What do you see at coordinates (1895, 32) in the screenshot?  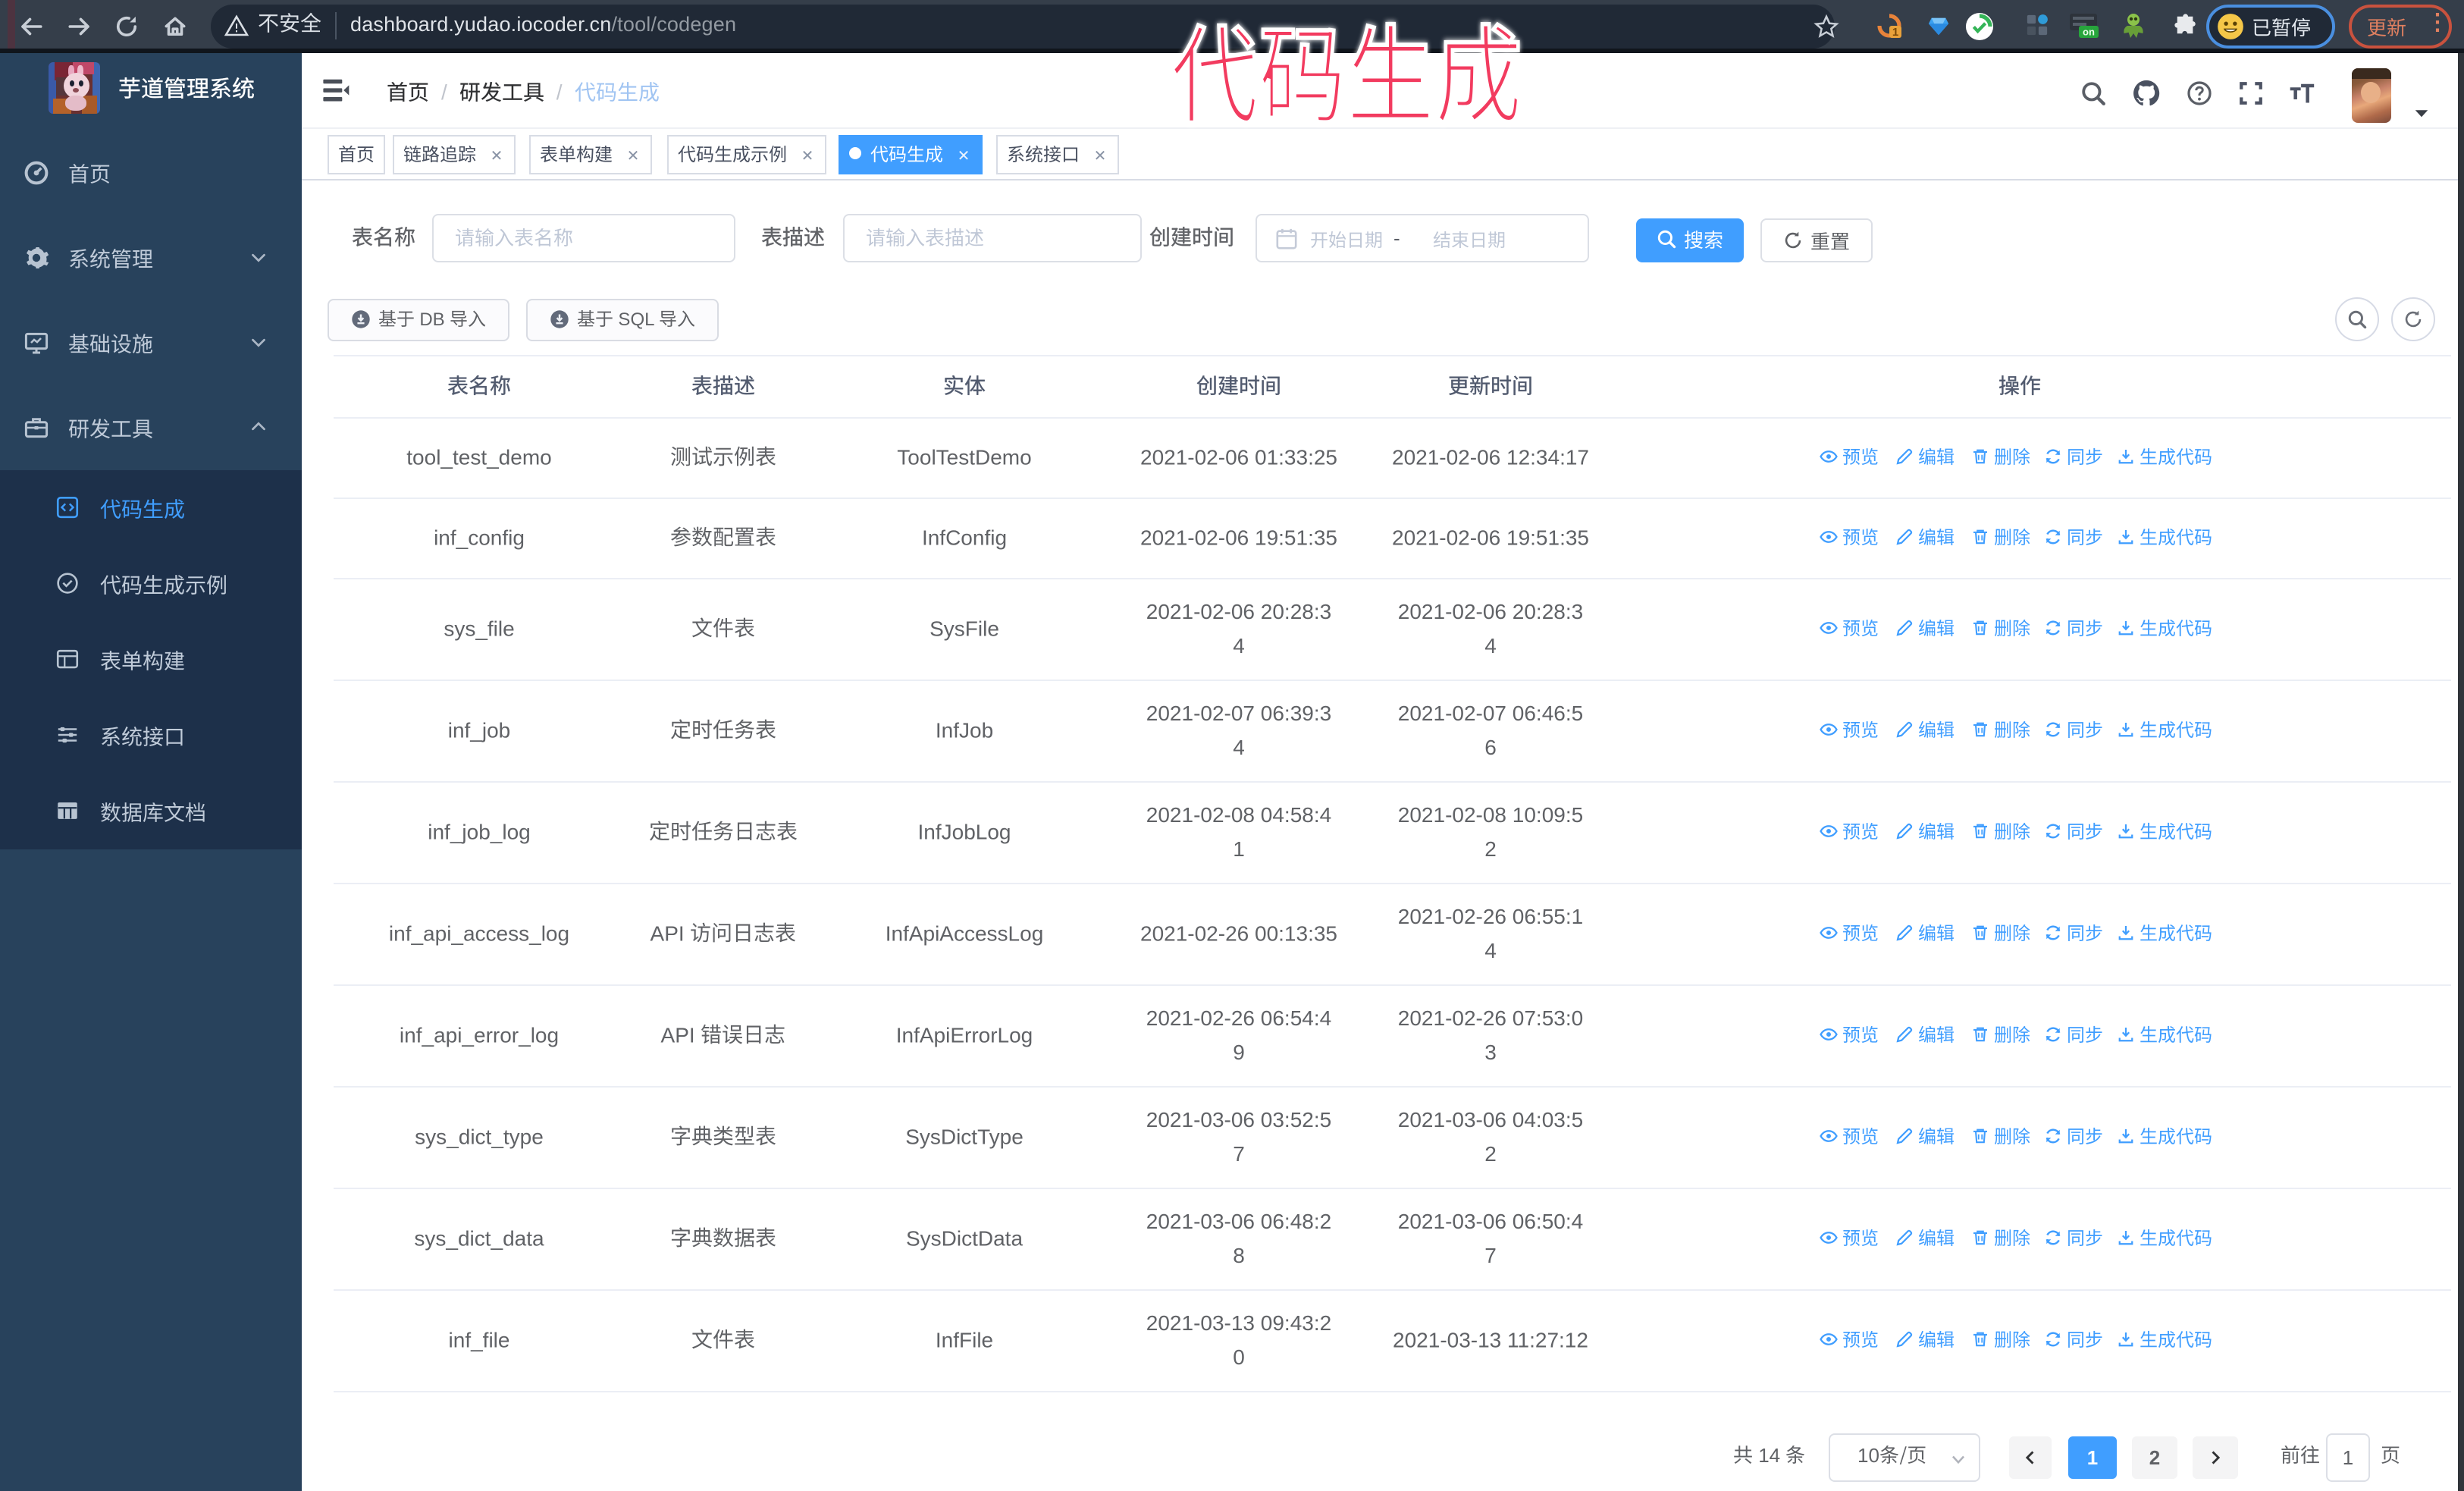 I see `svg-text: 1` at bounding box center [1895, 32].